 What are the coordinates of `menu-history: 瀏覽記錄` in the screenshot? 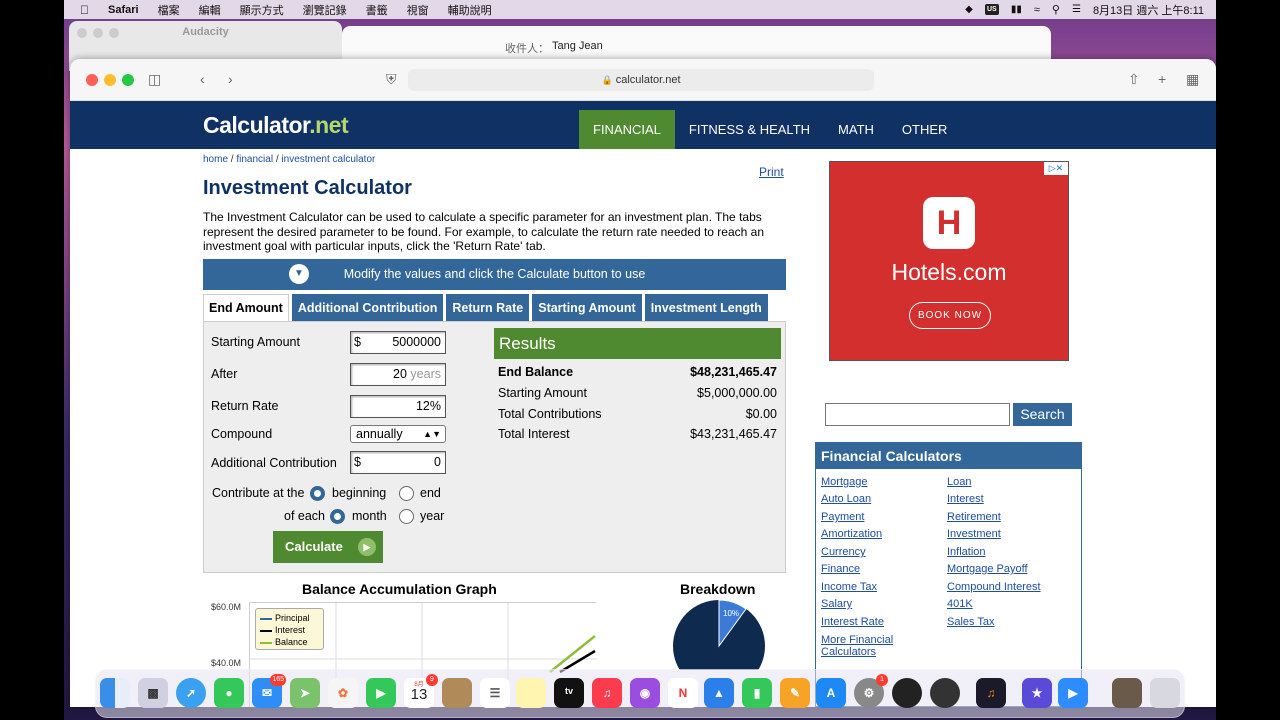 It's located at (325, 10).